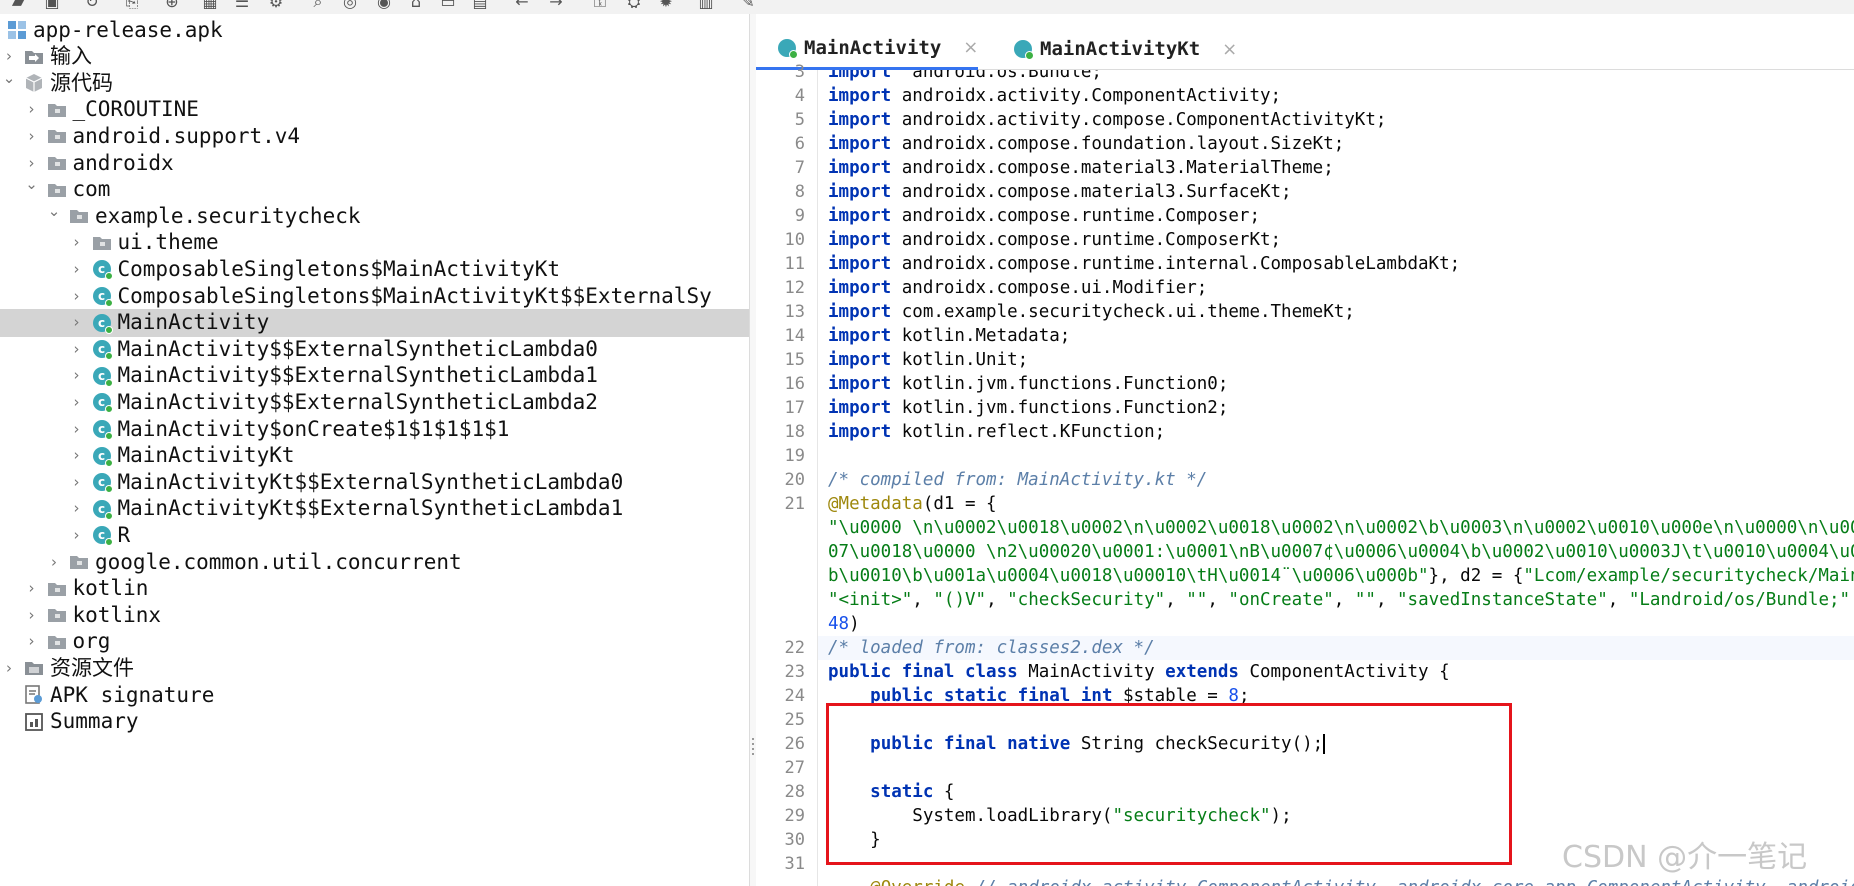  What do you see at coordinates (912, 504) in the screenshot?
I see `code-line: @Metadata(d1 = {` at bounding box center [912, 504].